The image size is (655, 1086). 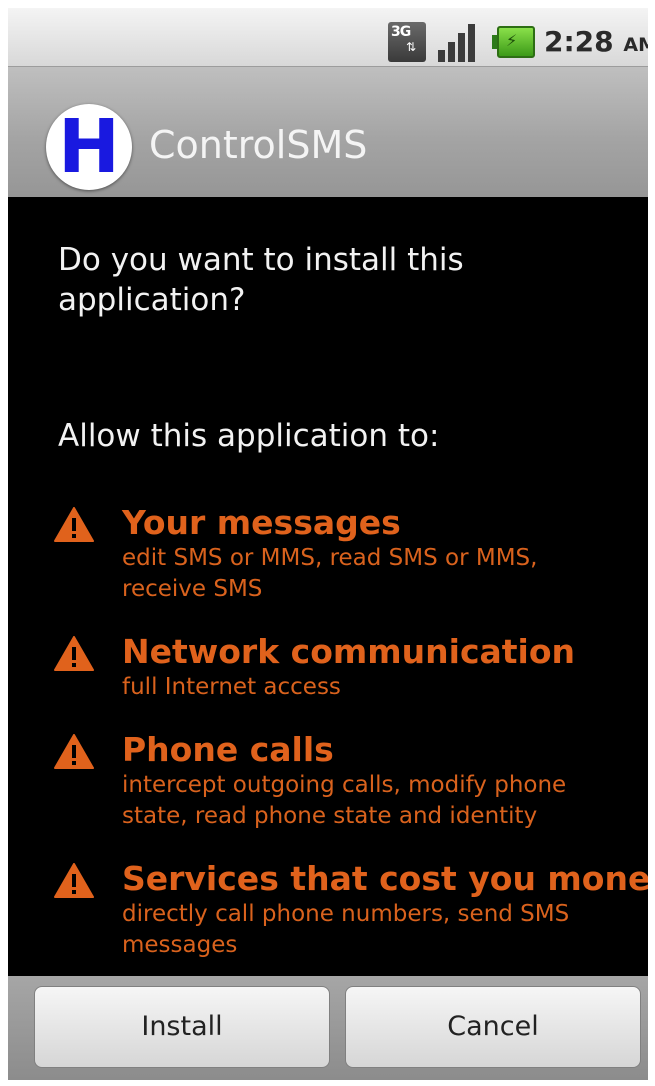 I want to click on 3g-data-icon: 3G ⇅, so click(x=407, y=42).